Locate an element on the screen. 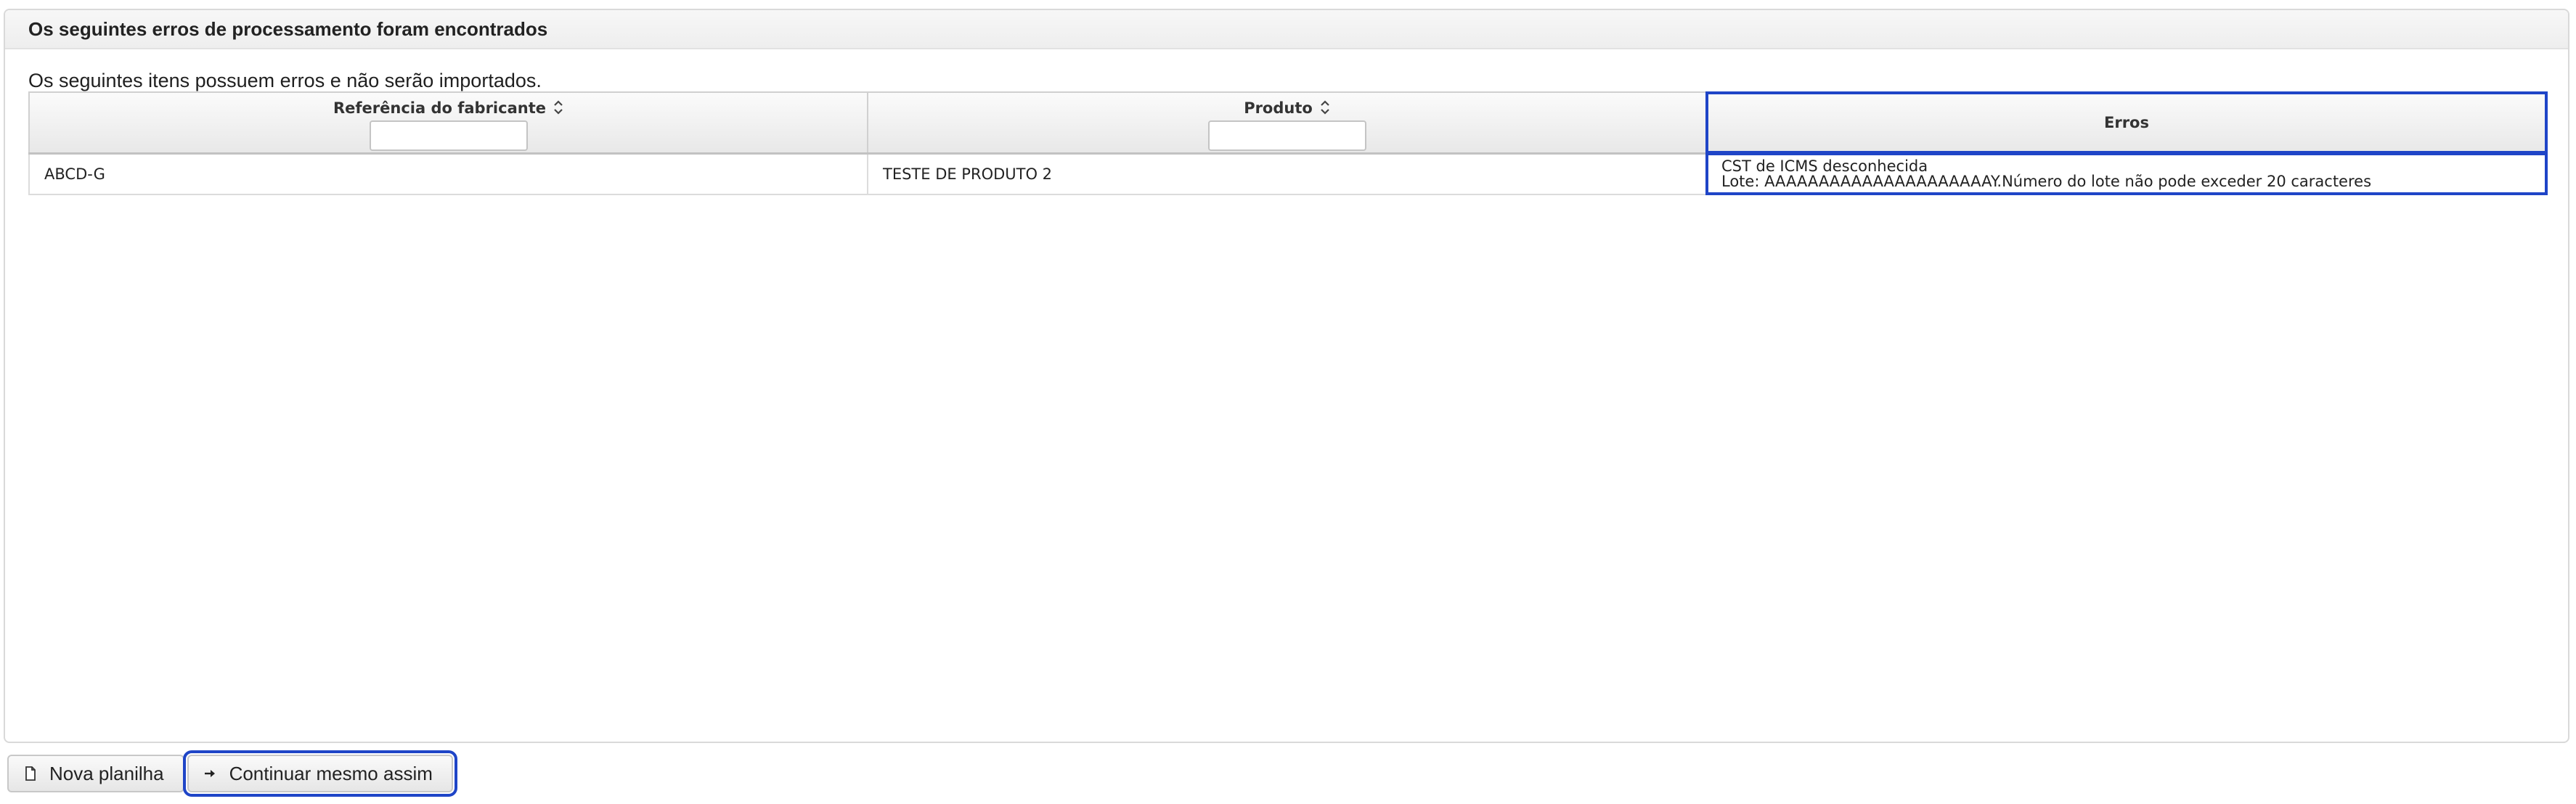 This screenshot has height=804, width=2576. new-sheet-button: Nova planilha is located at coordinates (95, 774).